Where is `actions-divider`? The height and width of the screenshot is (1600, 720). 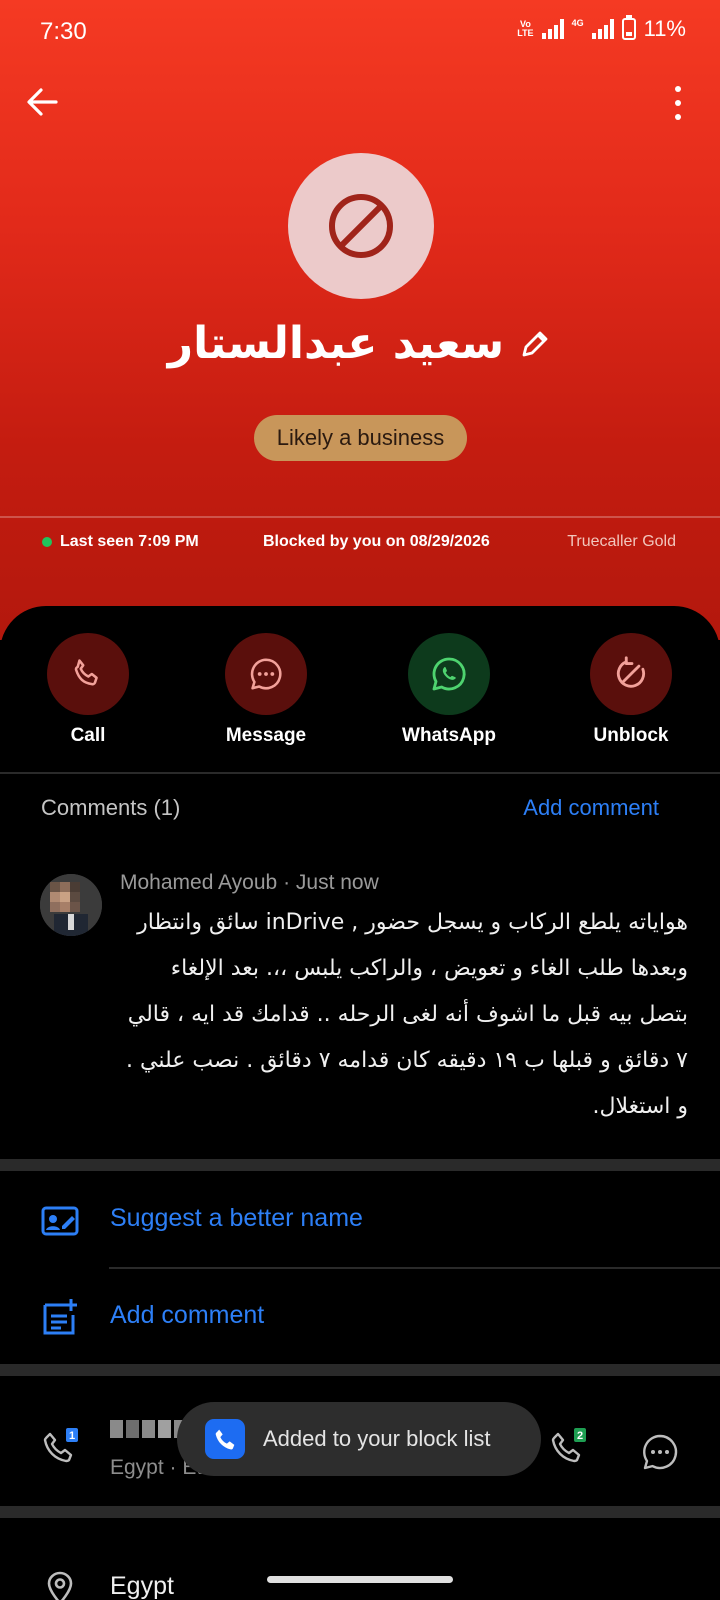
actions-divider is located at coordinates (360, 773).